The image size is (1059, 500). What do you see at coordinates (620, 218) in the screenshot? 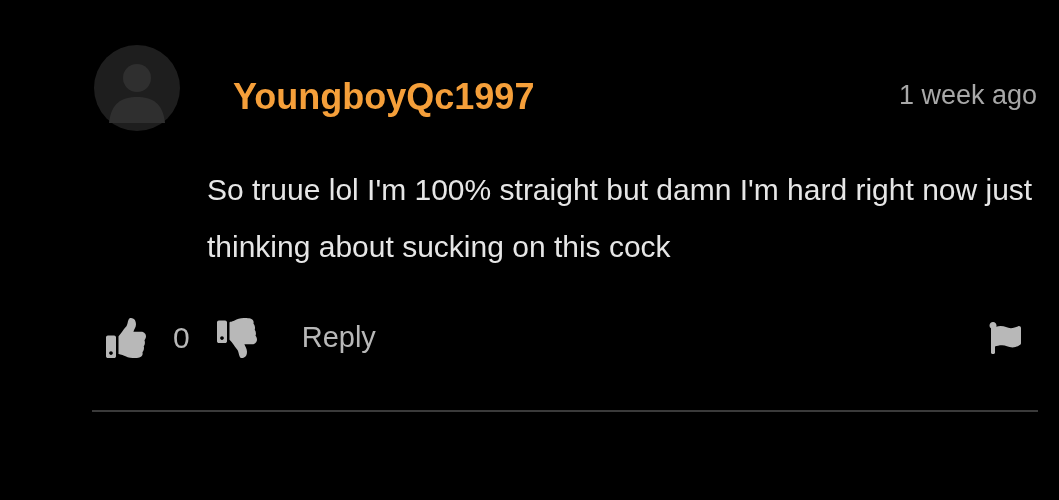
I see `comment-text: So truue lol I'm 100% straight but damn I'm hard right now just thinking about sucking on this cock` at bounding box center [620, 218].